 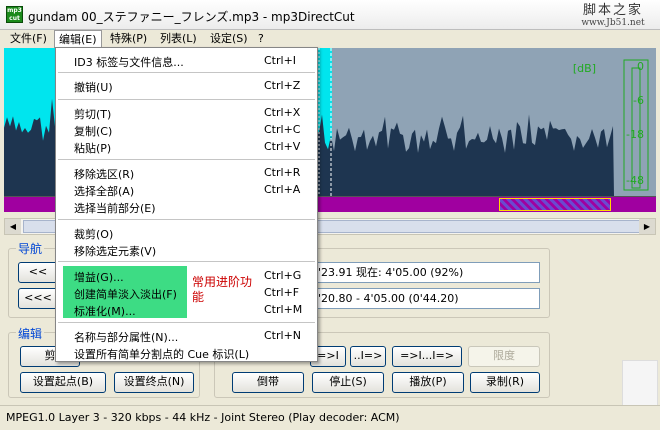 I want to click on menu-item-normalize: 标准化(M)... Ctrl+M, so click(x=186, y=309).